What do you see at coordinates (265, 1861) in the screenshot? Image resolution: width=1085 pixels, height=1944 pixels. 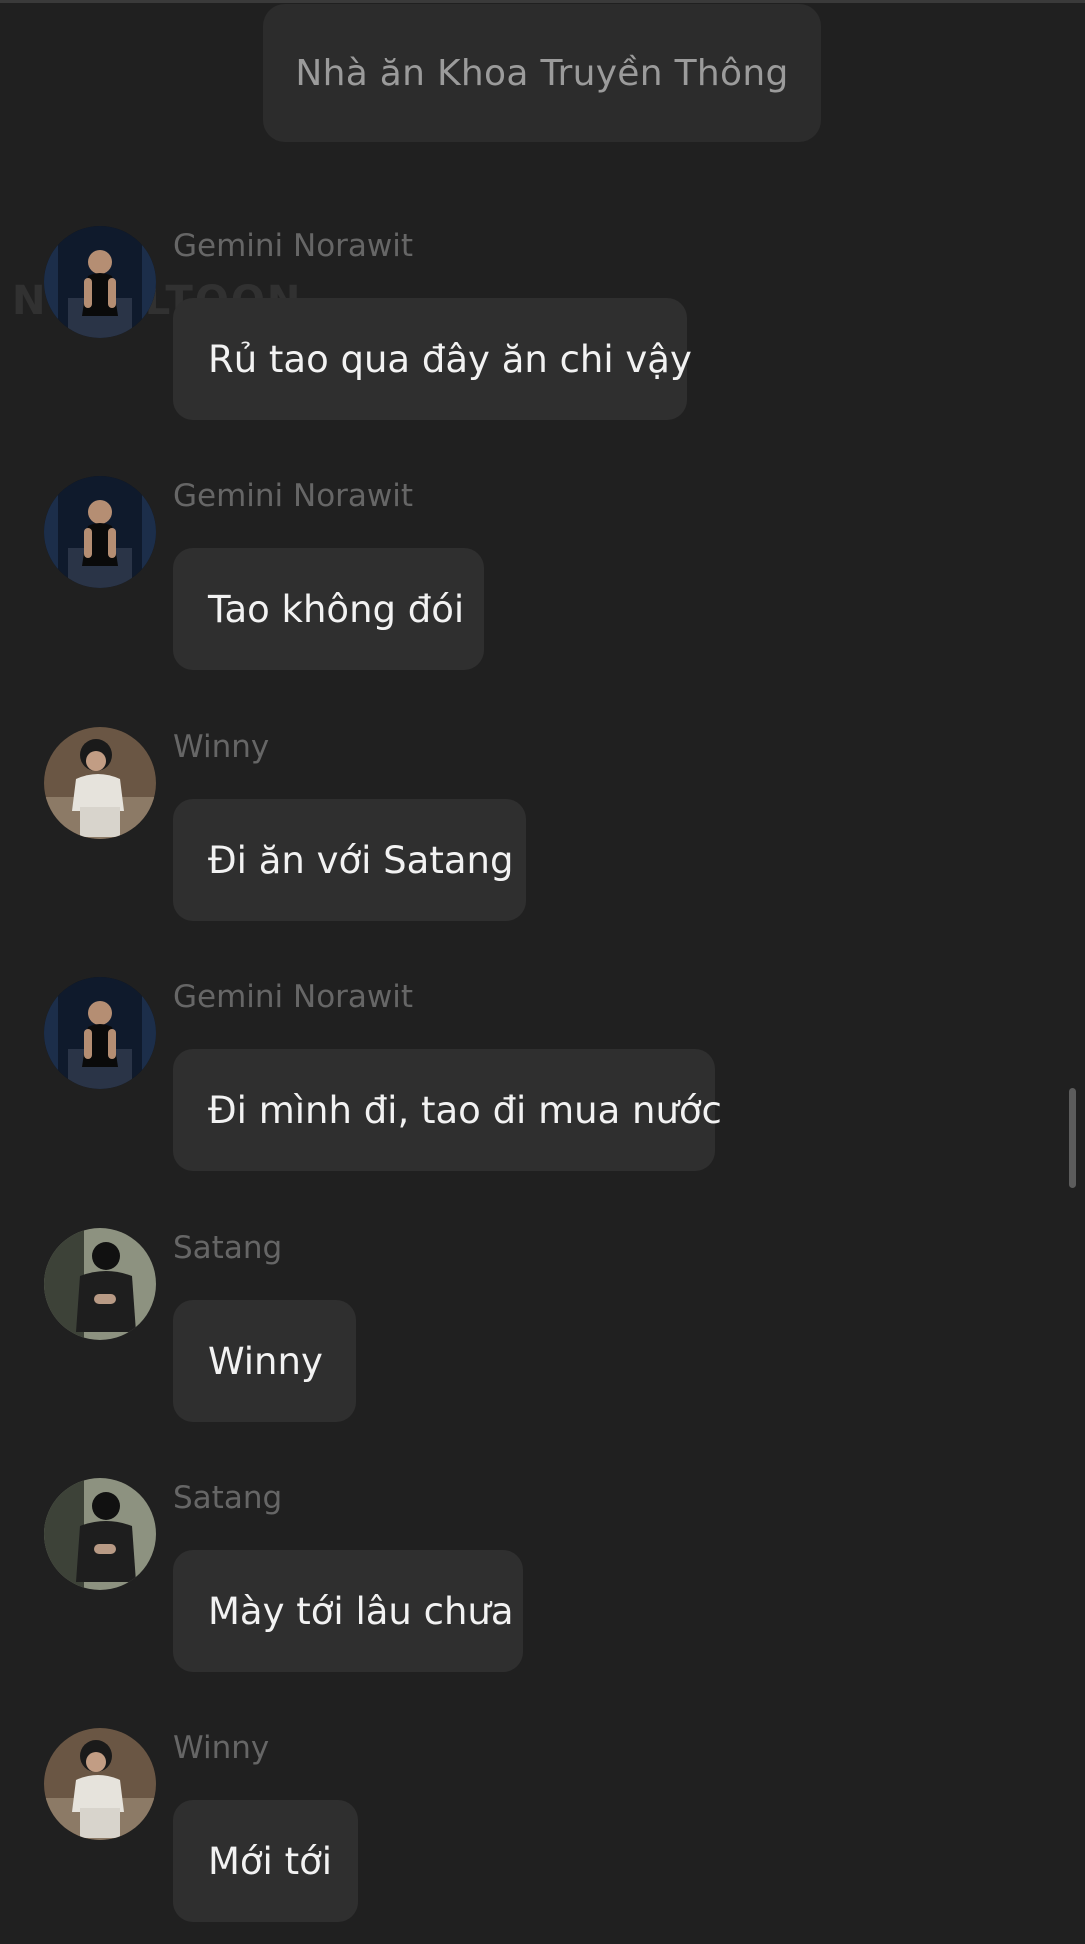 I see `message-bubble: Mới tới` at bounding box center [265, 1861].